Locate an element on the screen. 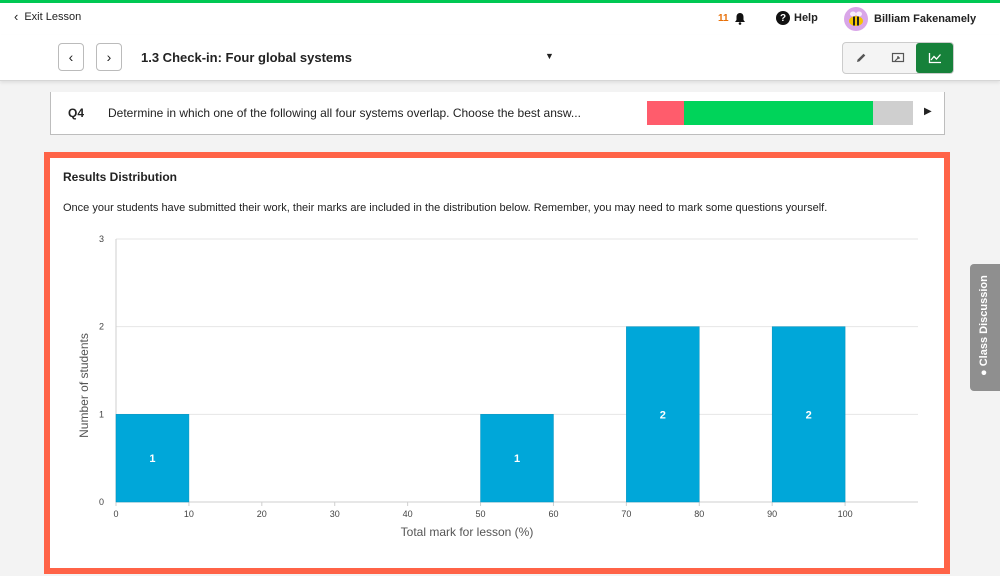 This screenshot has height=576, width=1000. pencil-icon is located at coordinates (861, 57).